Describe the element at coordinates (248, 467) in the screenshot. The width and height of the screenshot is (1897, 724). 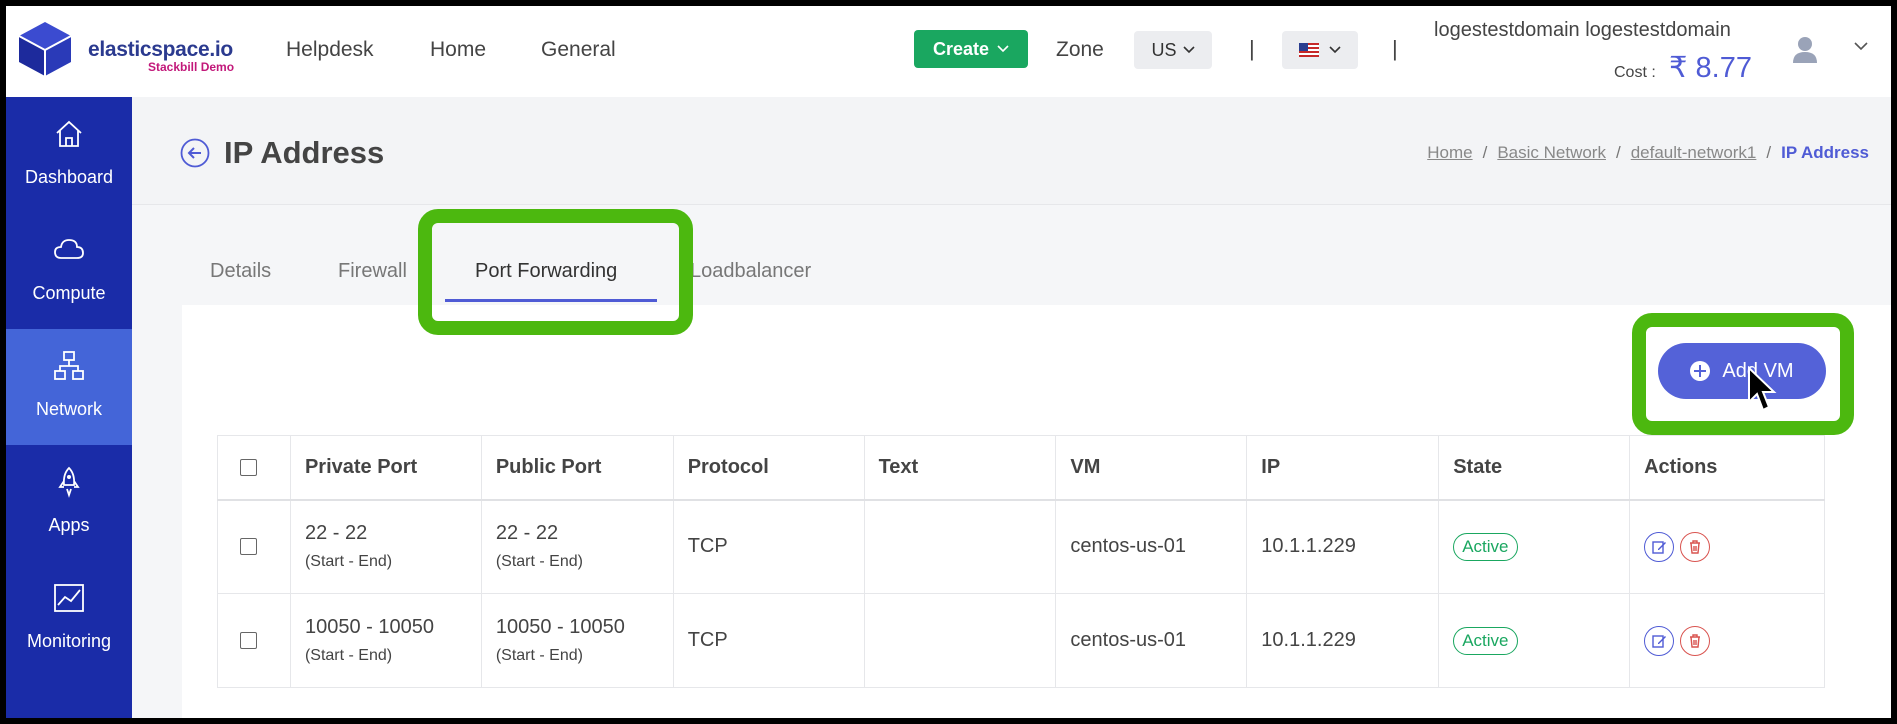
I see `select-all-checkbox` at that location.